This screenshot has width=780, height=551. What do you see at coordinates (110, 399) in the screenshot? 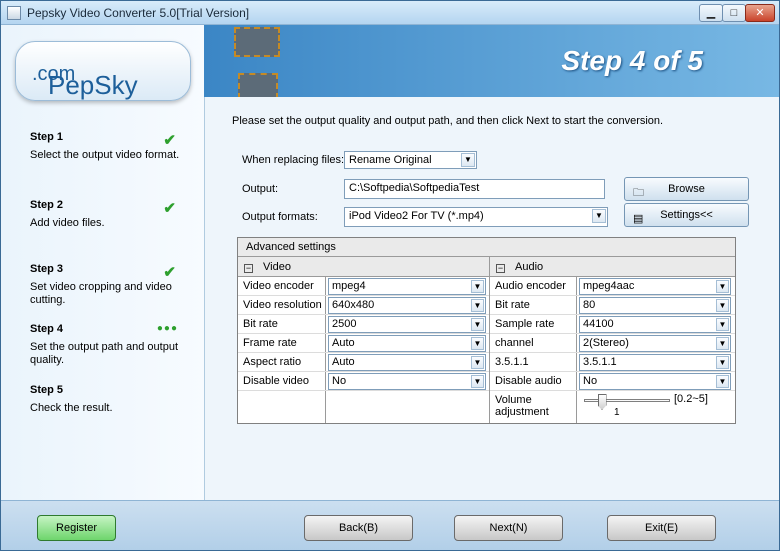
I see `step-item-5: Step 5 Check the result.` at bounding box center [110, 399].